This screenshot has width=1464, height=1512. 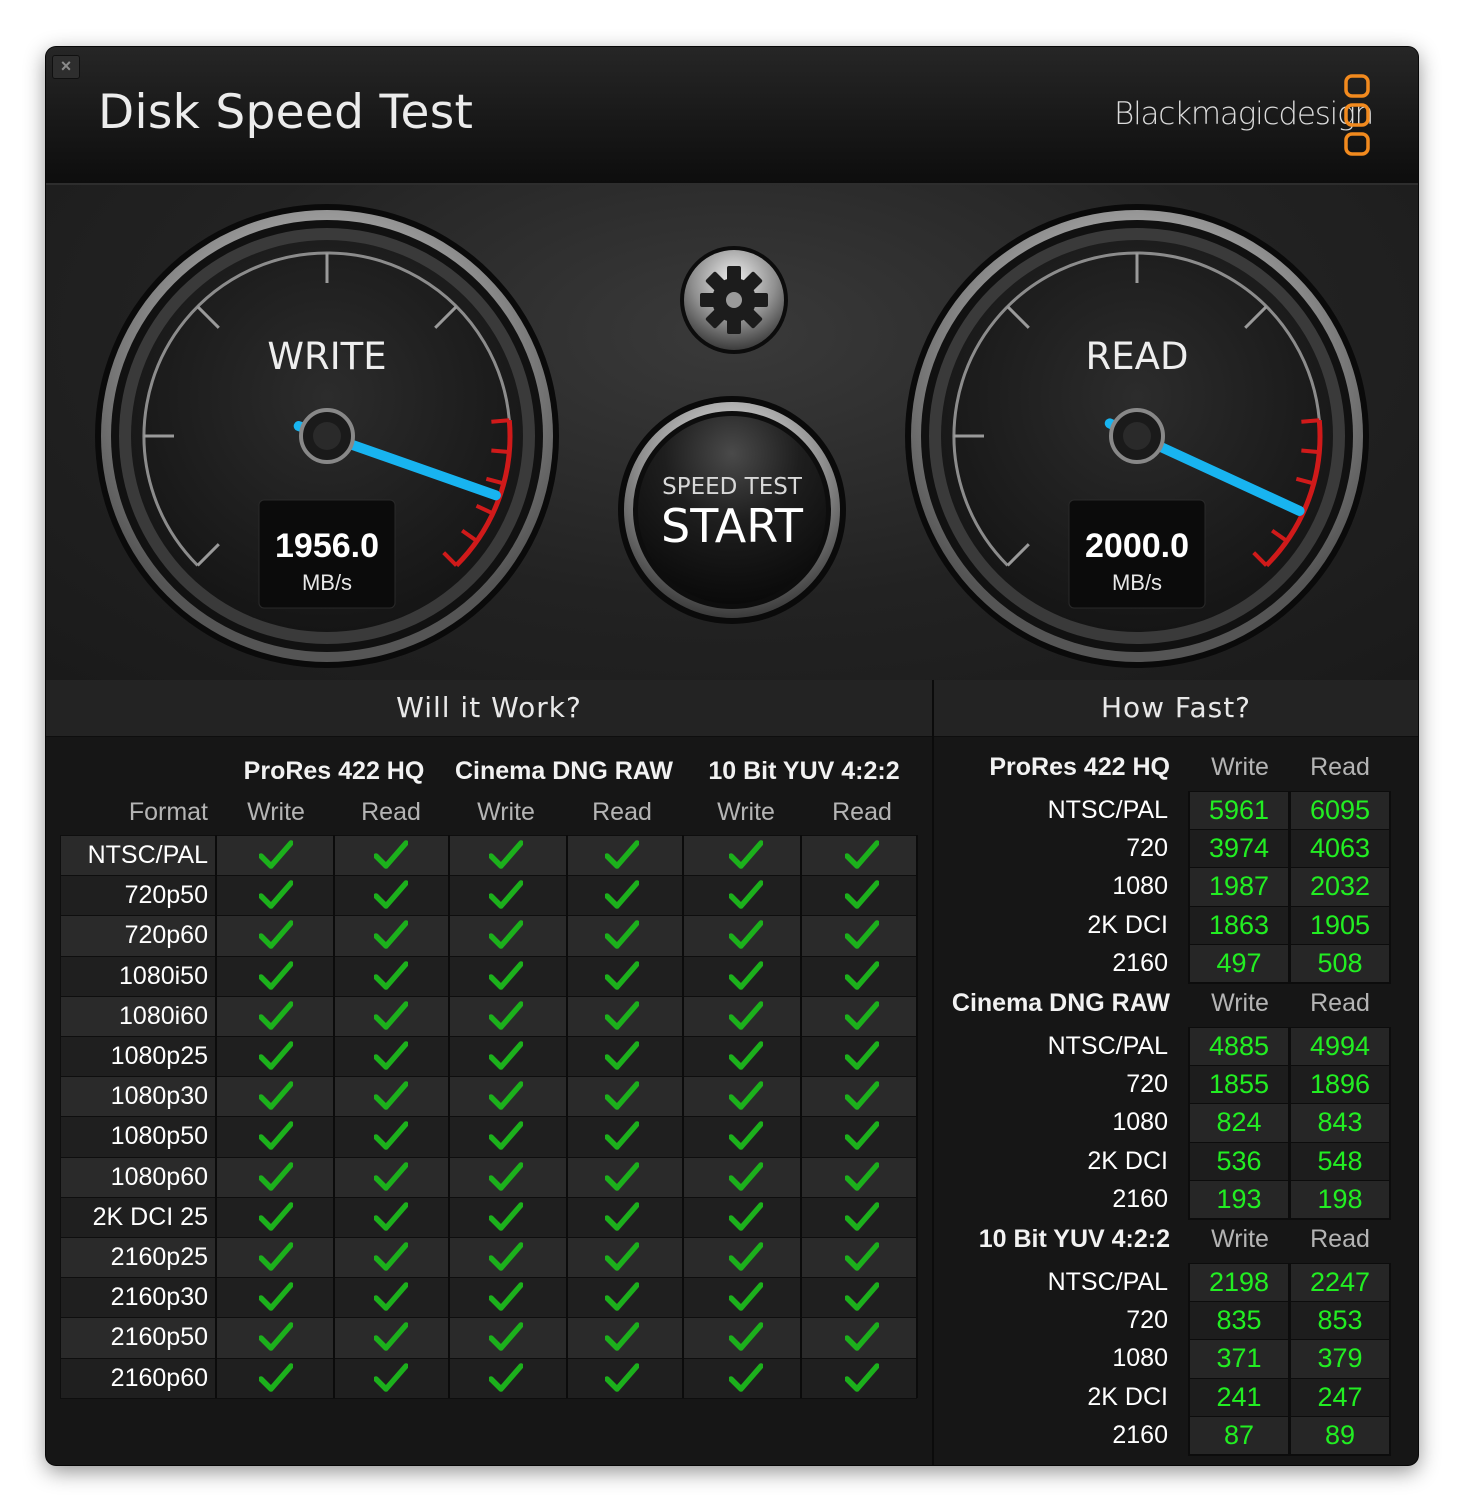 What do you see at coordinates (1340, 1160) in the screenshot?
I see `read-speed-cell: 548` at bounding box center [1340, 1160].